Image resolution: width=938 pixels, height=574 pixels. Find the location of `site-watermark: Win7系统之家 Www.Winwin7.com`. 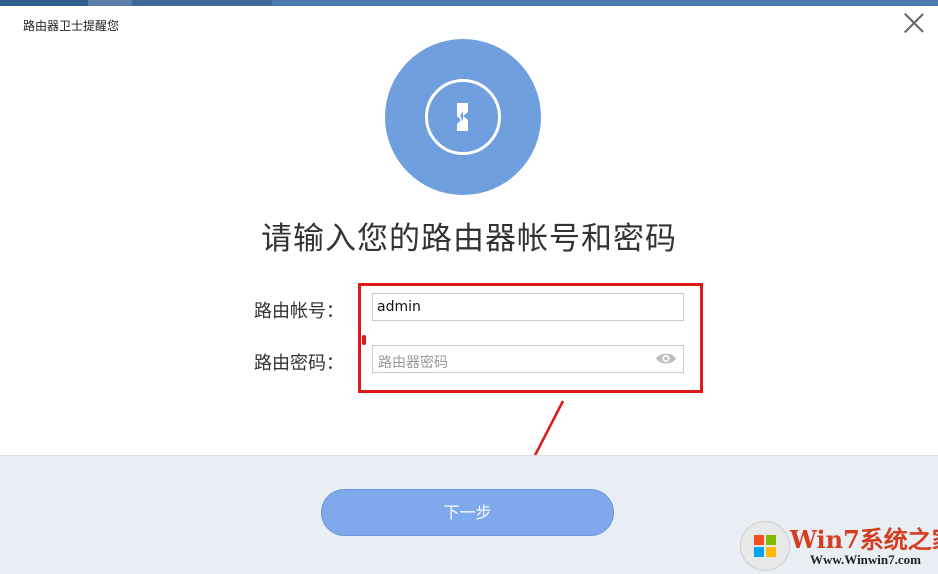

site-watermark: Win7系统之家 Www.Winwin7.com is located at coordinates (839, 545).